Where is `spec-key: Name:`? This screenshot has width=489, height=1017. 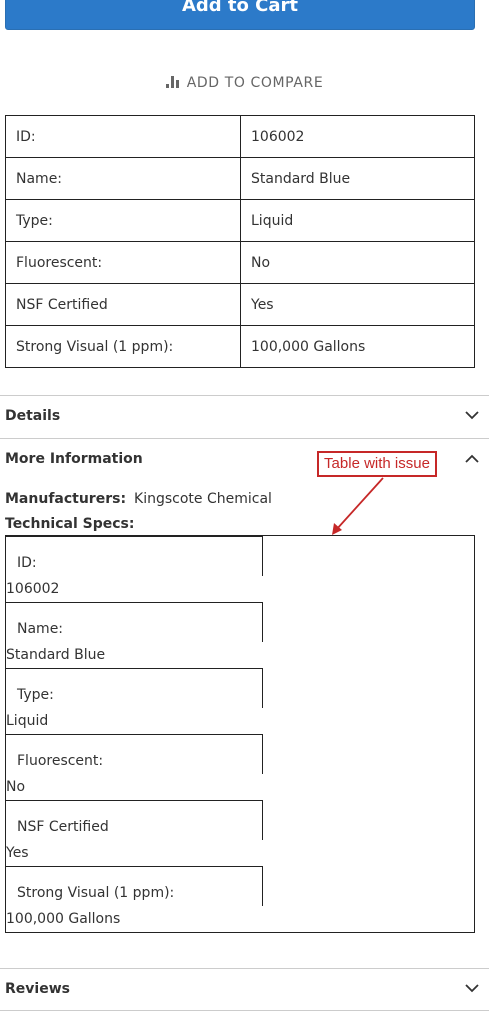 spec-key: Name: is located at coordinates (123, 178).